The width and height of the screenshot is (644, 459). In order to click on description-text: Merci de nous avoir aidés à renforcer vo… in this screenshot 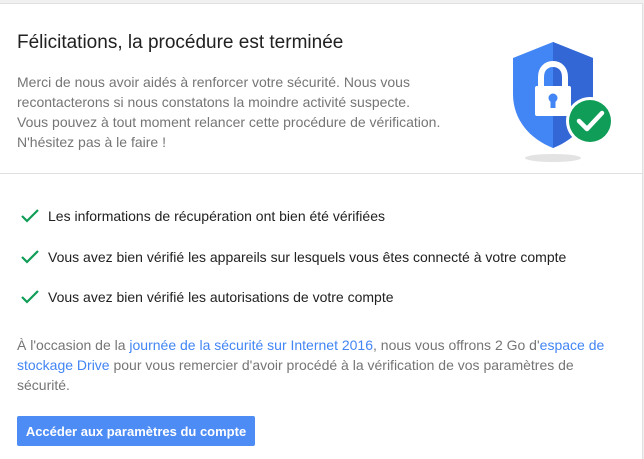, I will do `click(247, 112)`.